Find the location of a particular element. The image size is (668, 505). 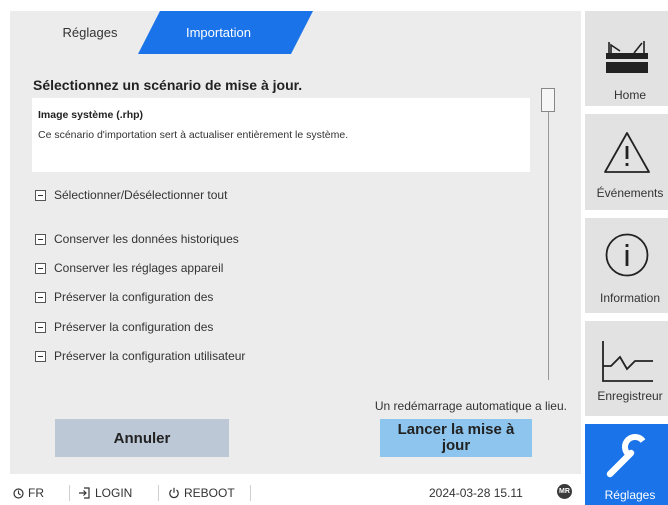

option-preserve-config-2: Préserver la configuration des is located at coordinates (124, 327).